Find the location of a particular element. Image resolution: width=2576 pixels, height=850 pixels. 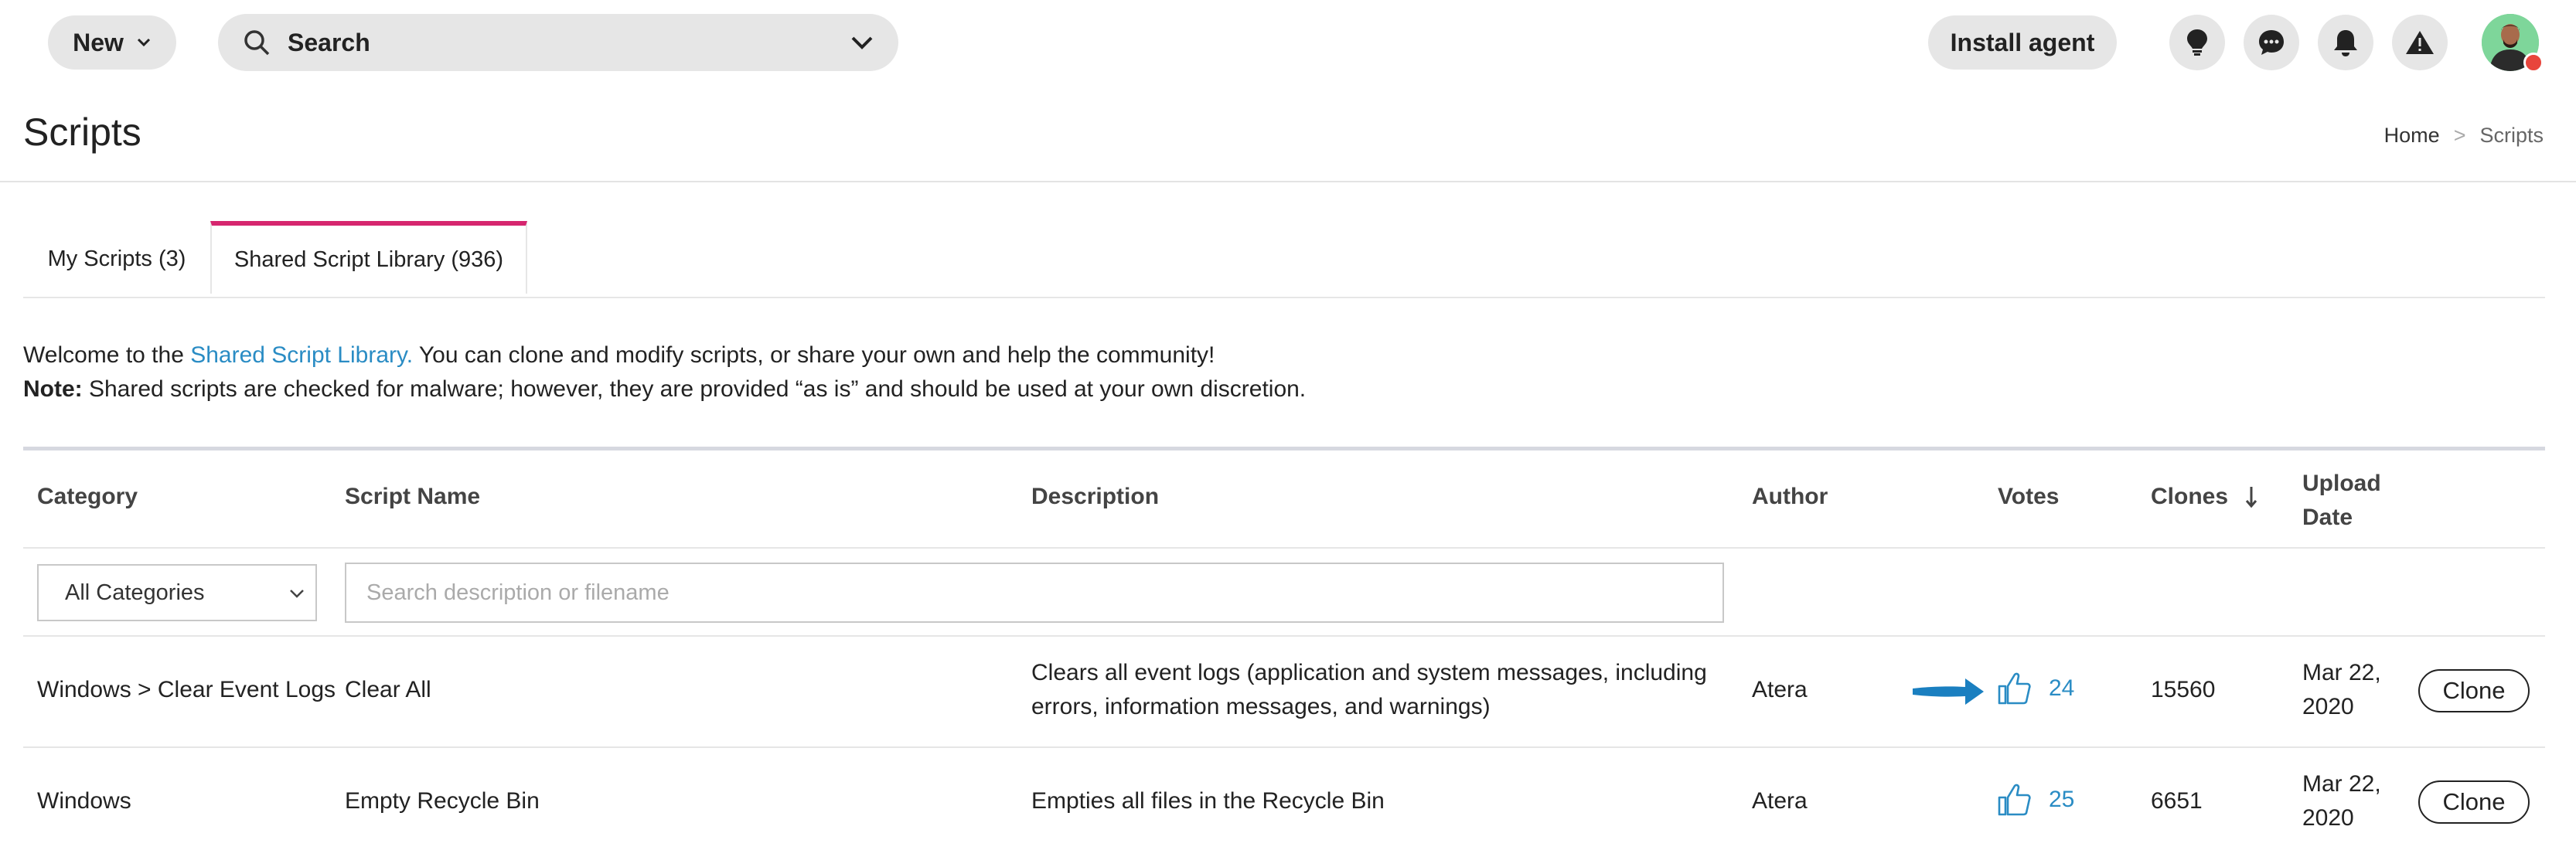

top-bar: New Search Install agent is located at coordinates (1288, 41).